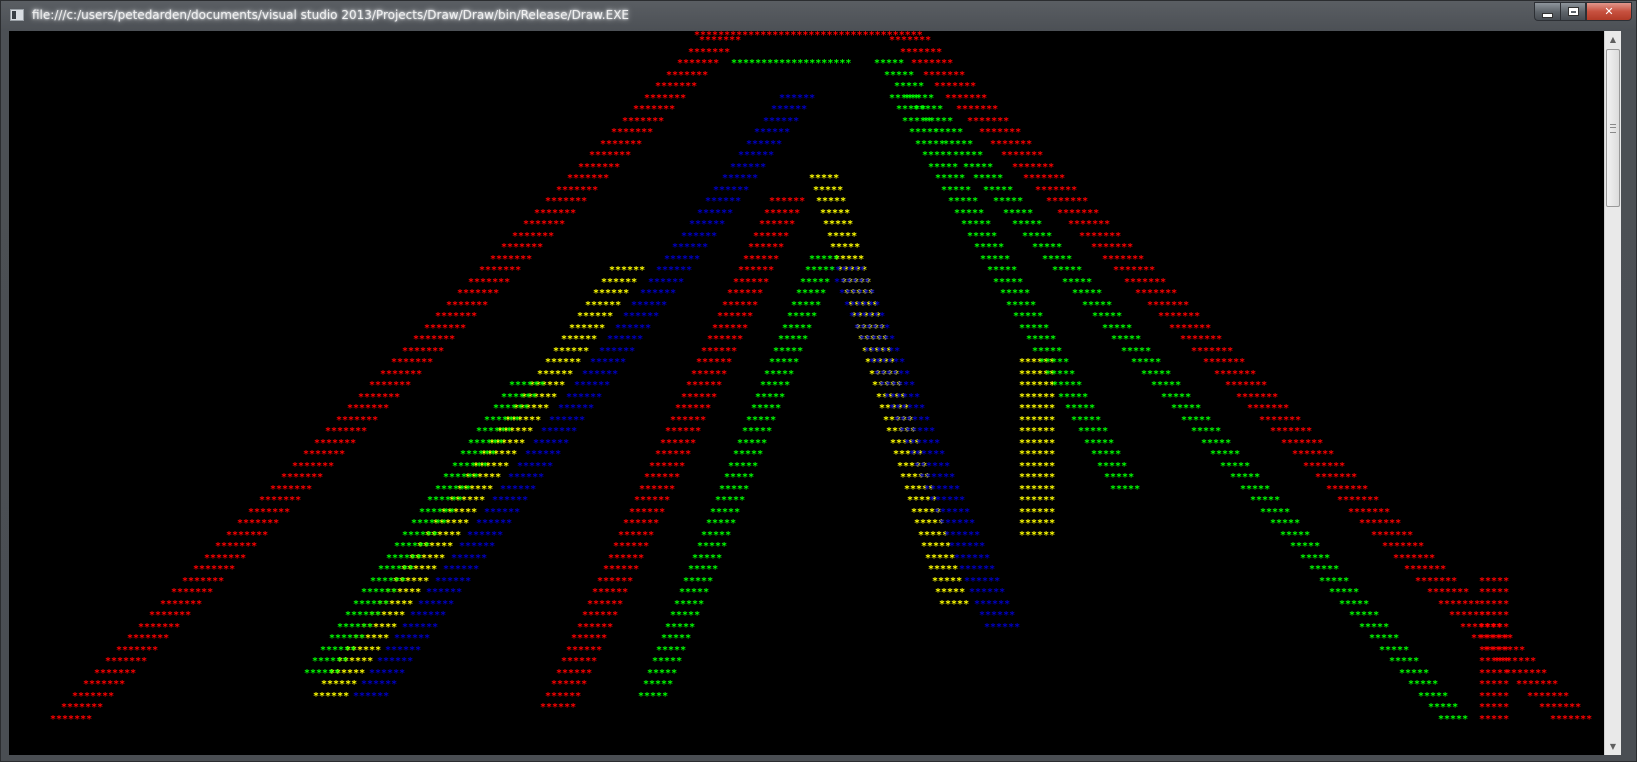  I want to click on close-icon: ✕, so click(1609, 11).